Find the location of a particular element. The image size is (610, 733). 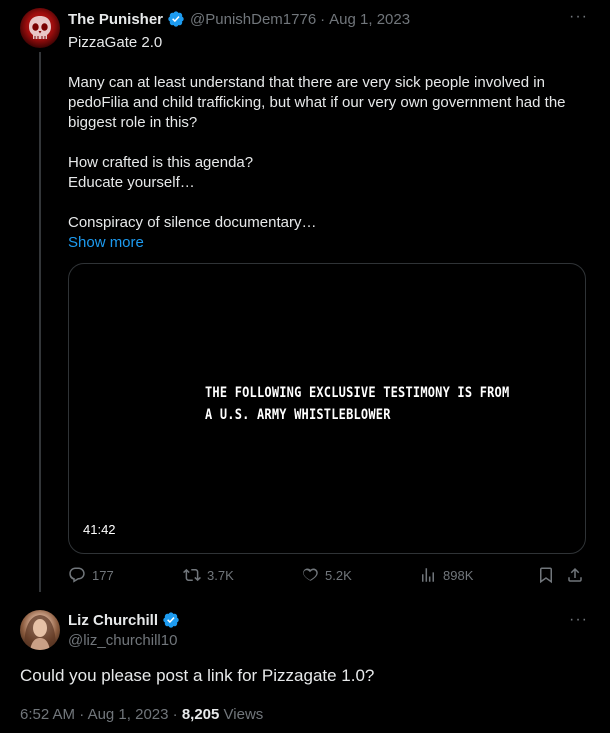

bookmark-button is located at coordinates (546, 575).